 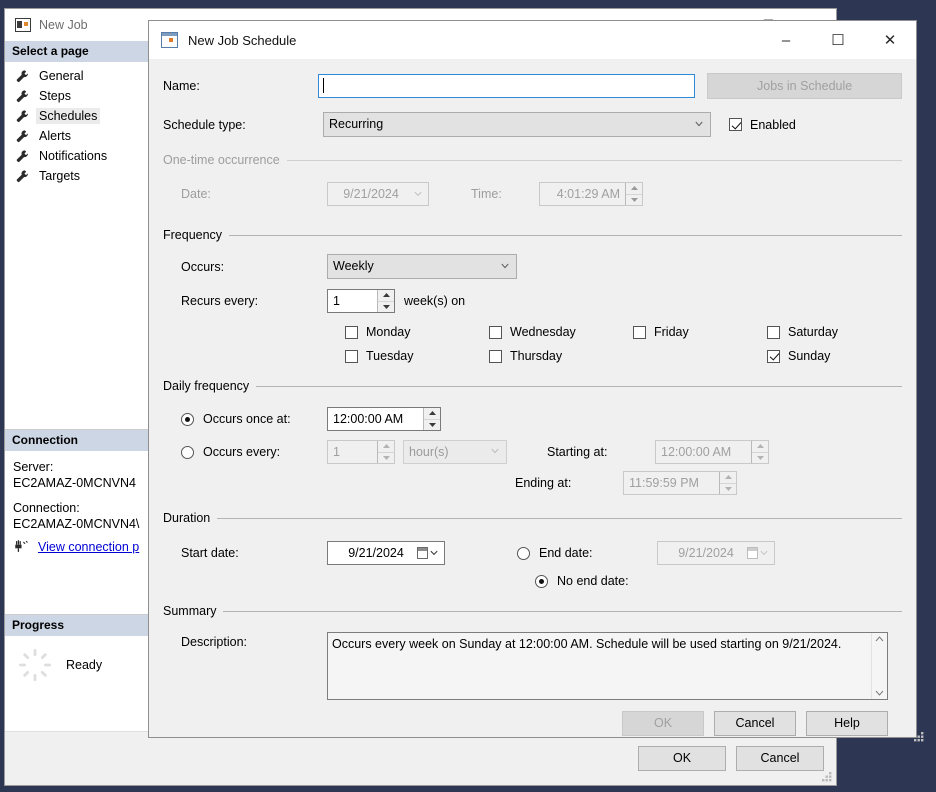 I want to click on dialog-maximize-button: ☐, so click(x=838, y=40).